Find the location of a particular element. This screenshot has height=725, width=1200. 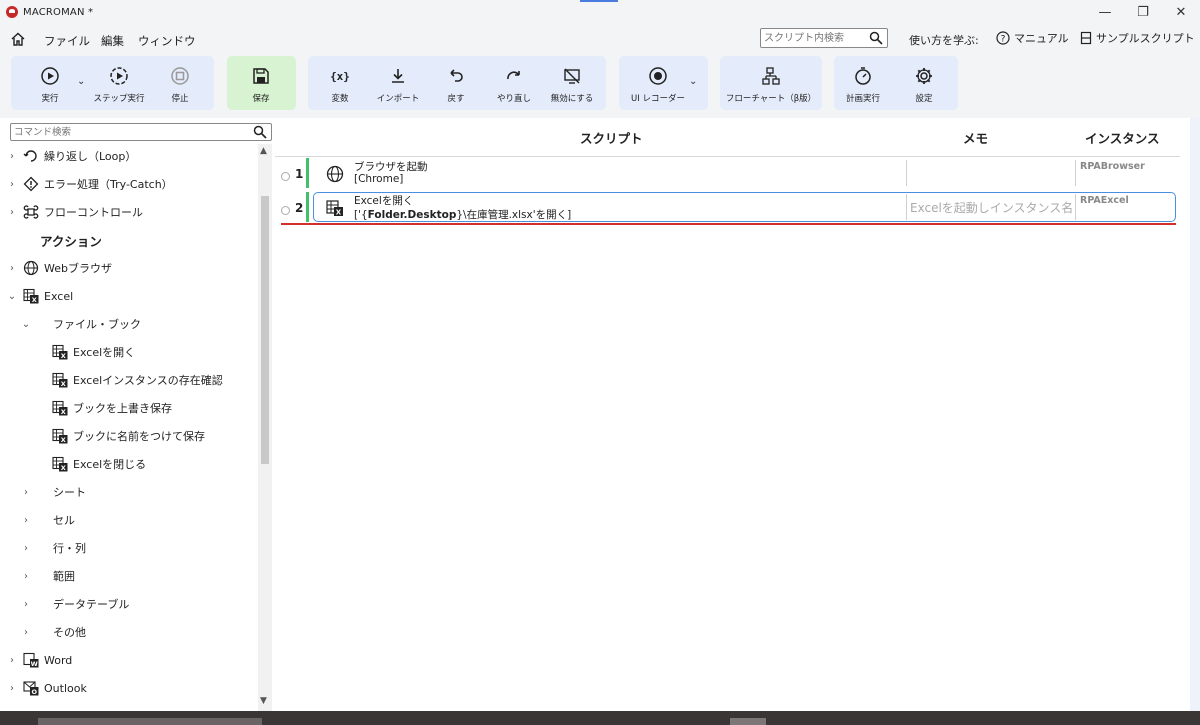

tree-item-label: フローコントロール is located at coordinates (93, 212).